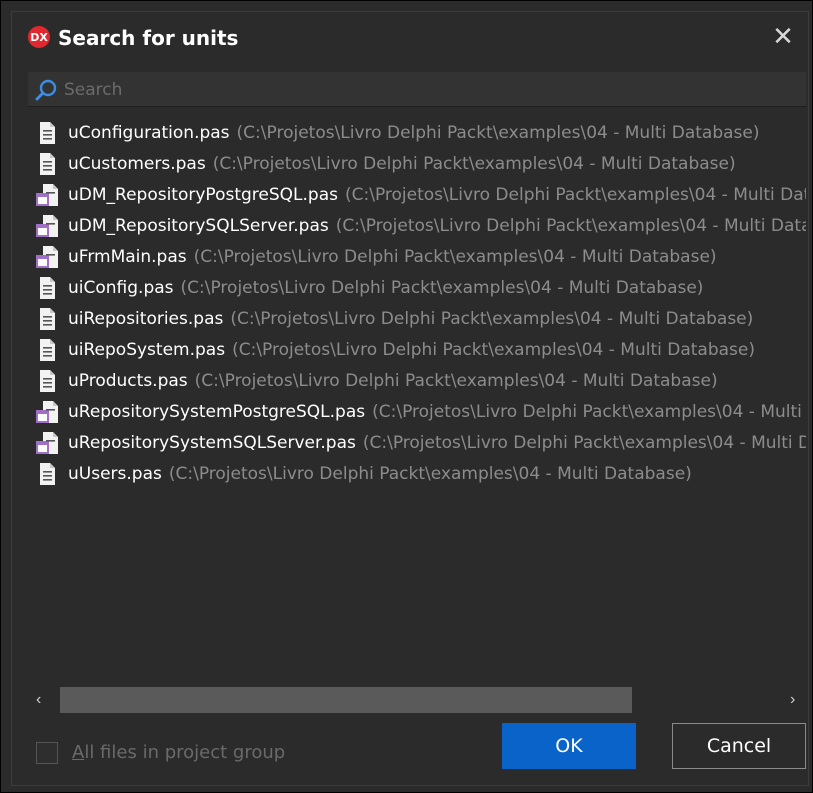  I want to click on all-files-label-rest: ll files in project group, so click(185, 752).